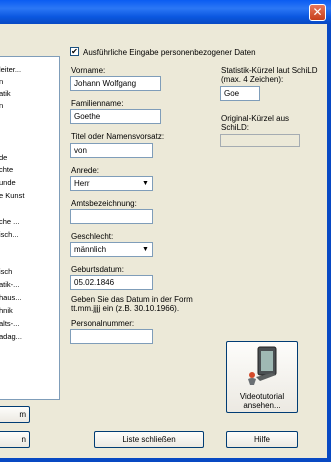  What do you see at coordinates (90, 249) in the screenshot?
I see `geschlecht-value: männlich` at bounding box center [90, 249].